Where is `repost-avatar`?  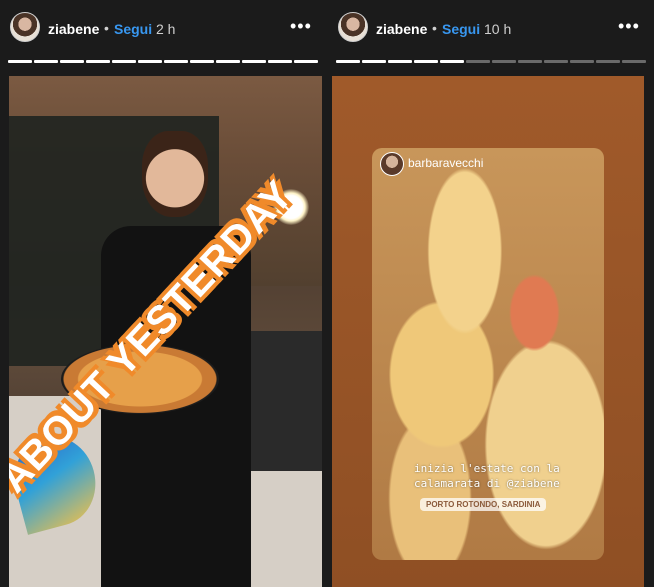
repost-avatar is located at coordinates (392, 164).